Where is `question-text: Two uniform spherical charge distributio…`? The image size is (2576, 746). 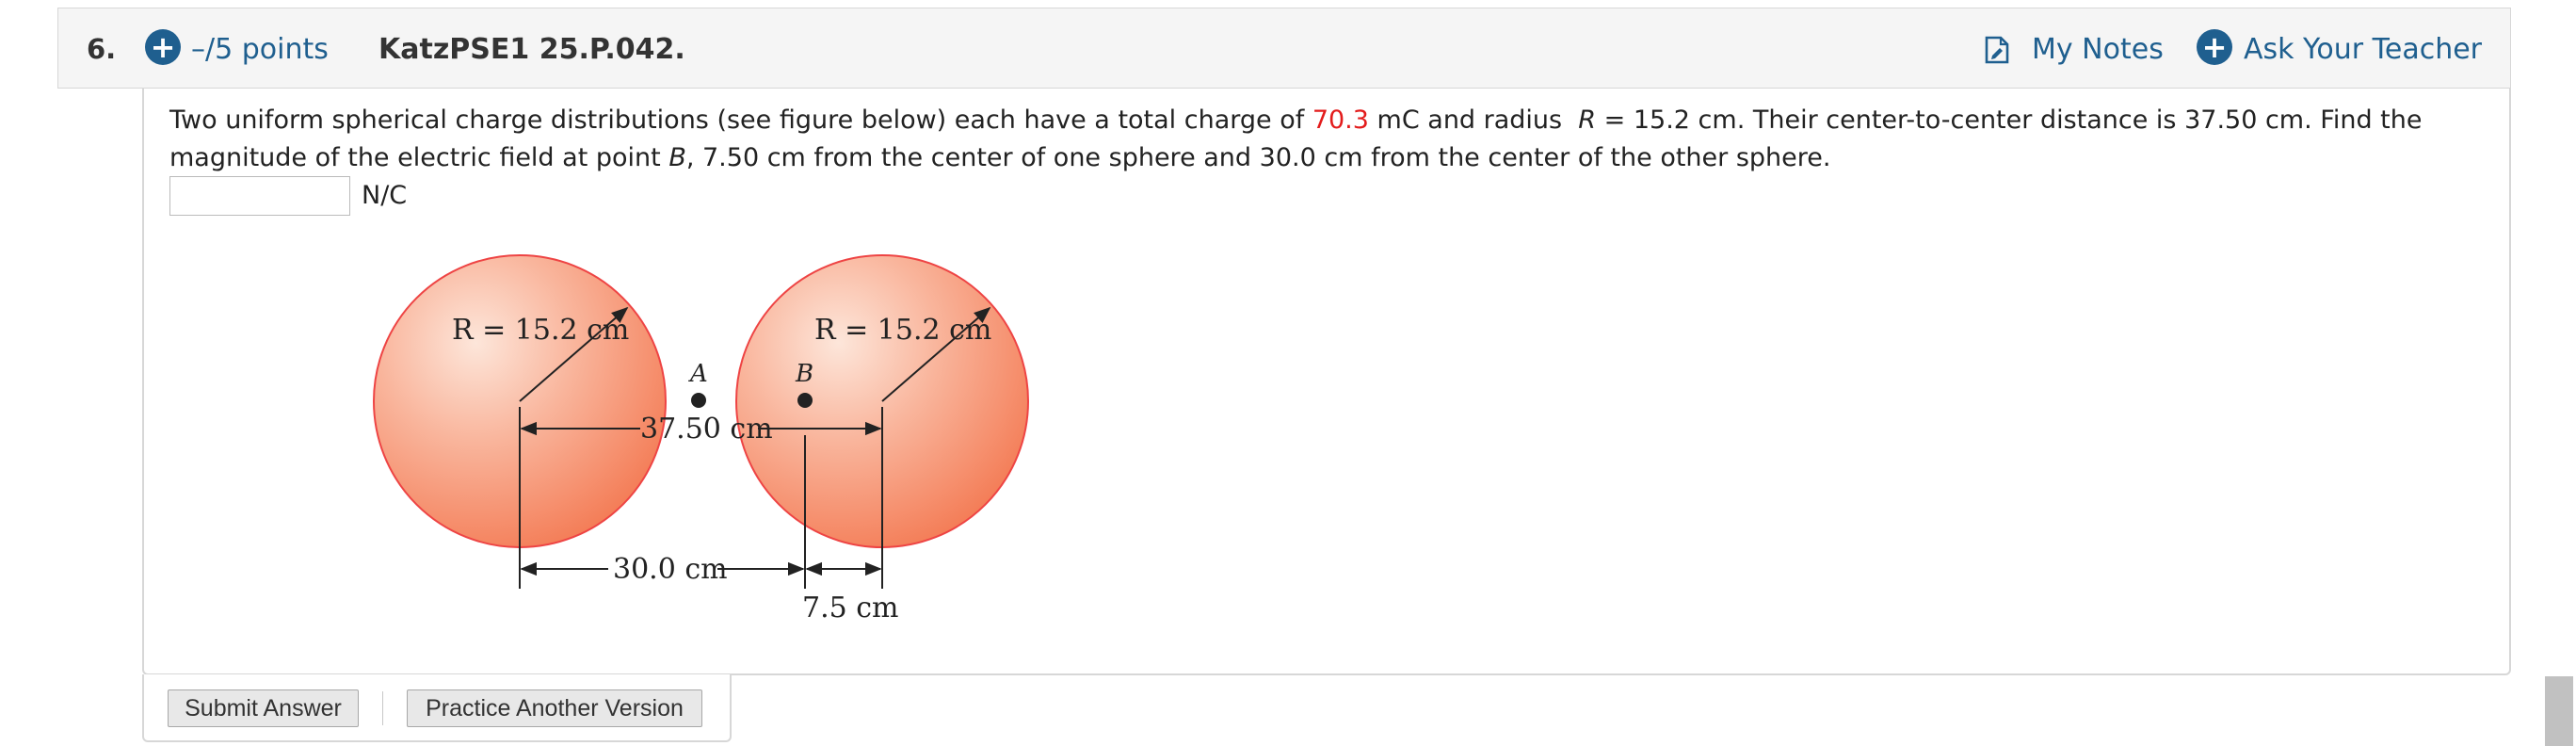
question-text: Two uniform spherical charge distributio… is located at coordinates (1318, 139).